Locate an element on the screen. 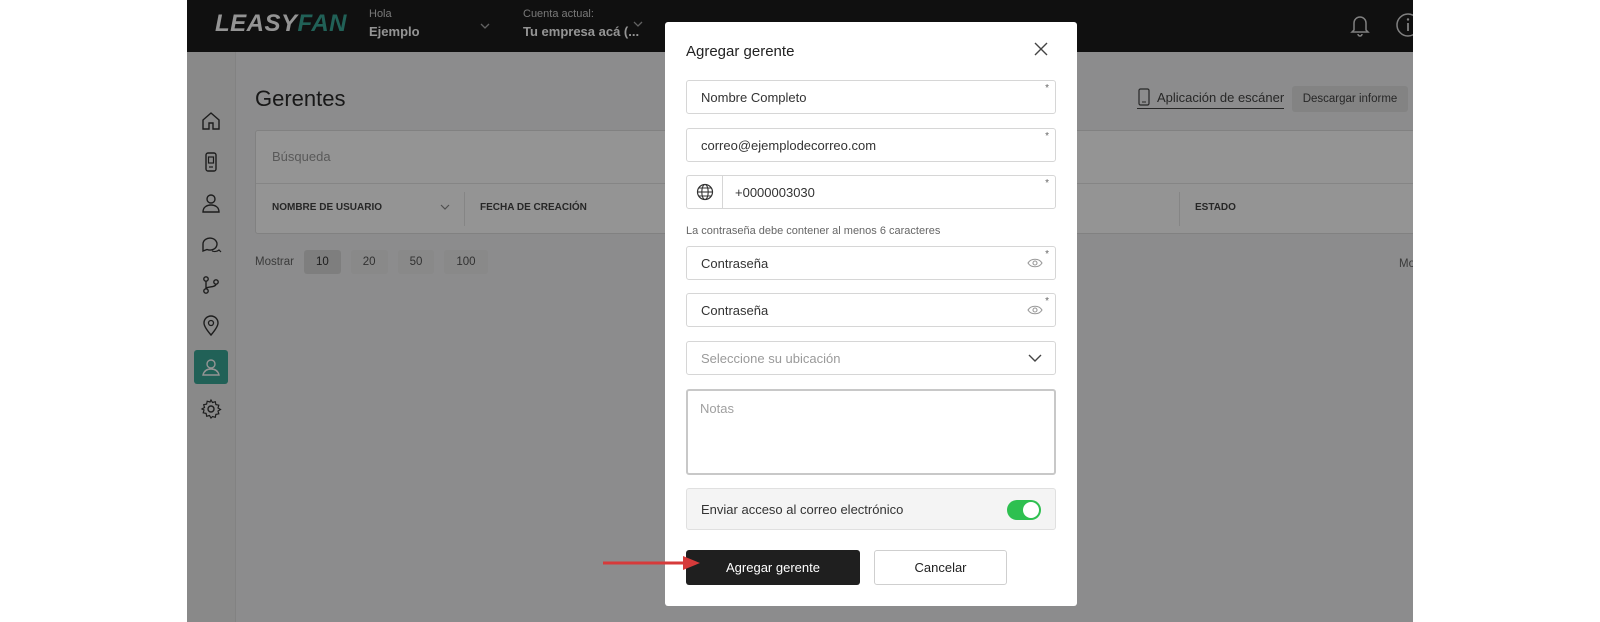 This screenshot has height=622, width=1600. send-access-row: Enviar acceso al correo electrónico is located at coordinates (871, 509).